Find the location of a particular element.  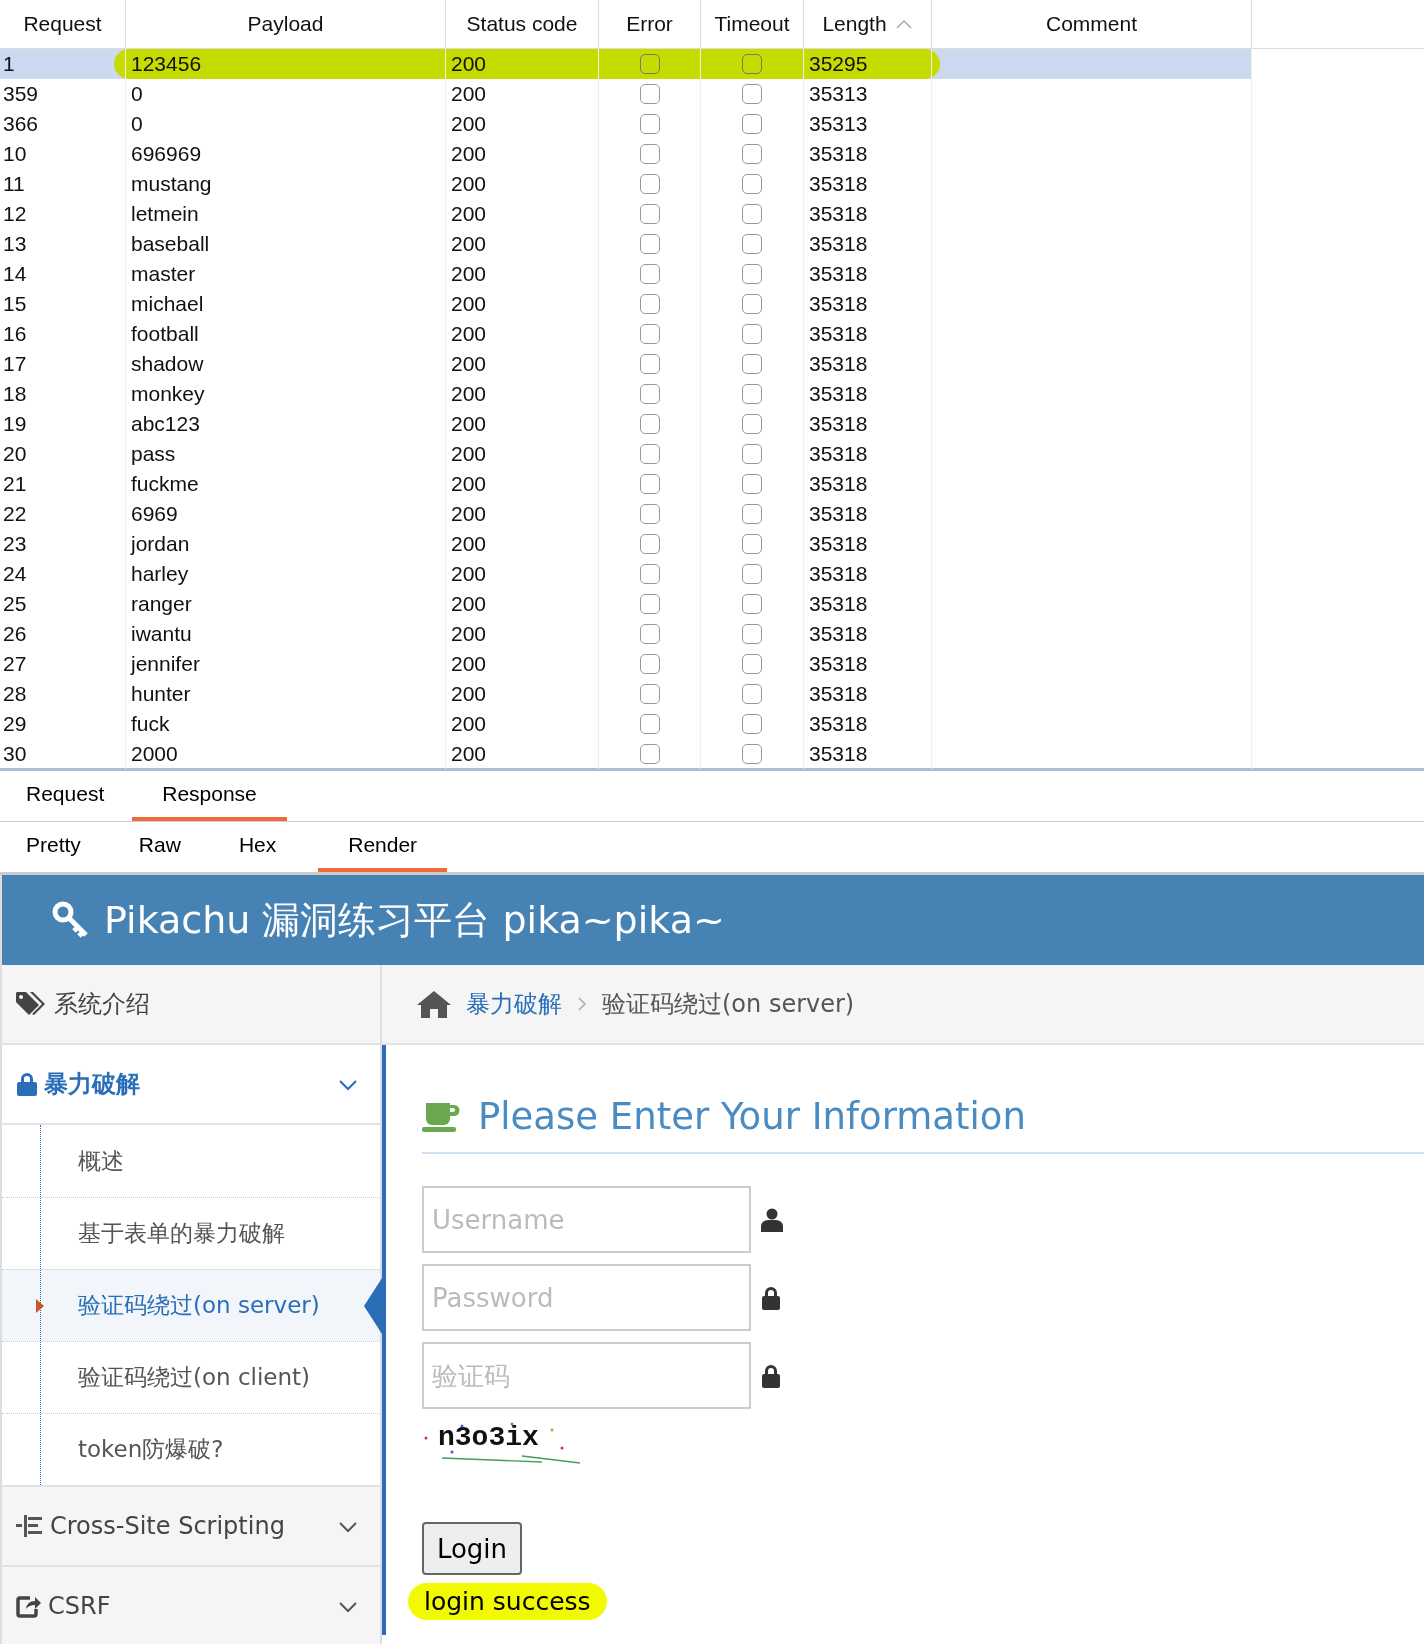

table-row: 26 iwantu 200 35318 is located at coordinates (712, 634).